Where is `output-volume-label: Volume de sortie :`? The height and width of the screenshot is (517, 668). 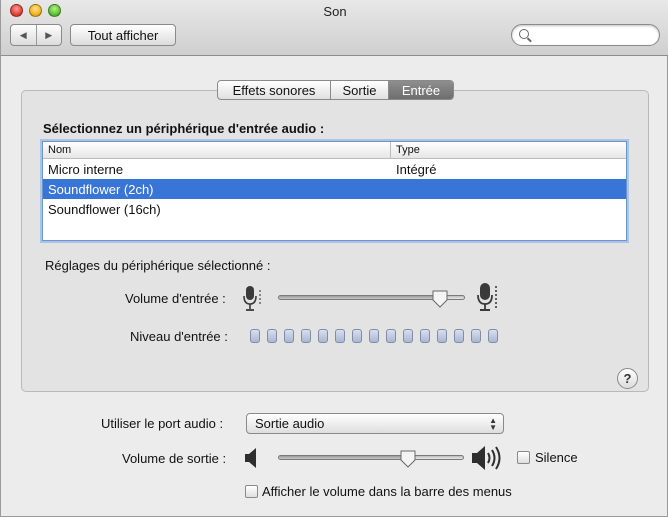 output-volume-label: Volume de sortie : is located at coordinates (174, 458).